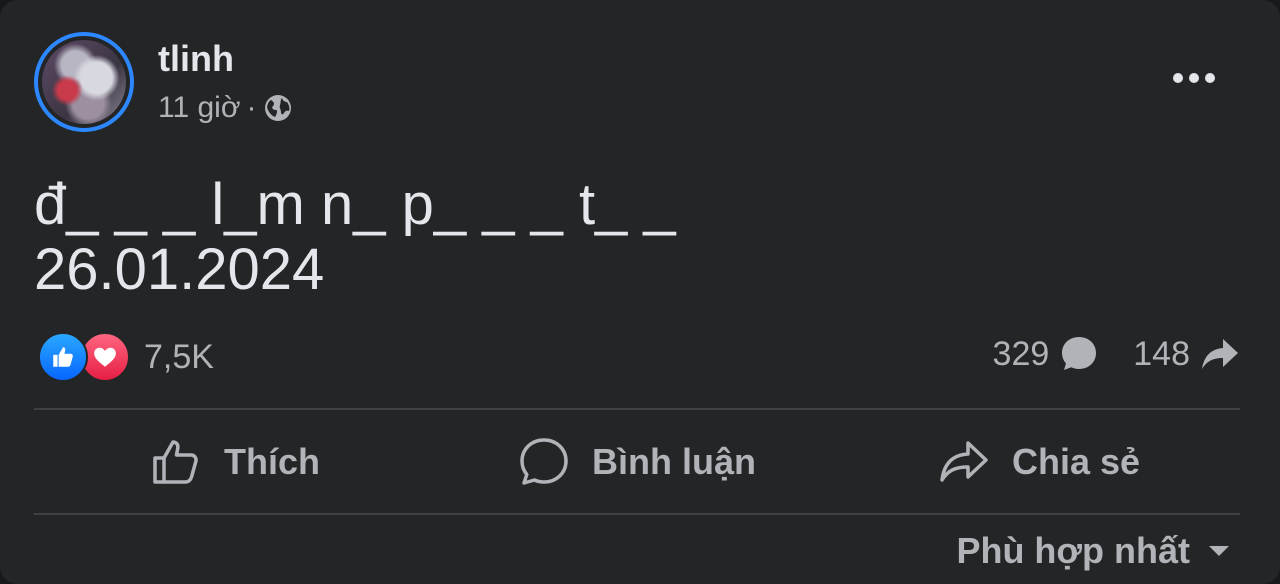  What do you see at coordinates (1161, 353) in the screenshot?
I see `share-count-value: 148` at bounding box center [1161, 353].